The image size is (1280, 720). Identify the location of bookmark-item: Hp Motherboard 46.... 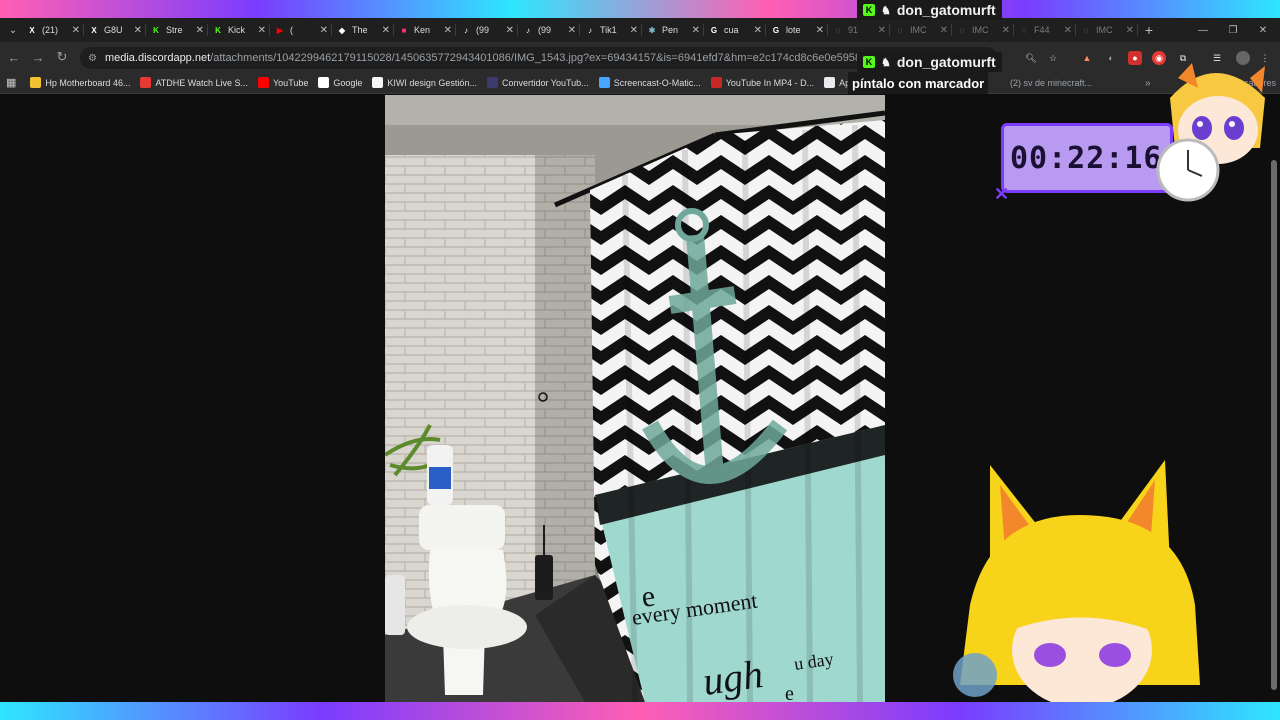
(80, 82).